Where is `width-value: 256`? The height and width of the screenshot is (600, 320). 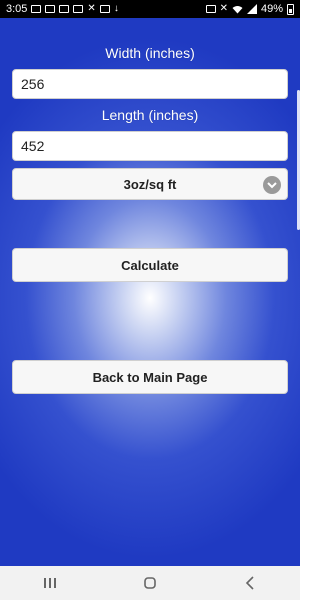
width-value: 256 is located at coordinates (33, 84).